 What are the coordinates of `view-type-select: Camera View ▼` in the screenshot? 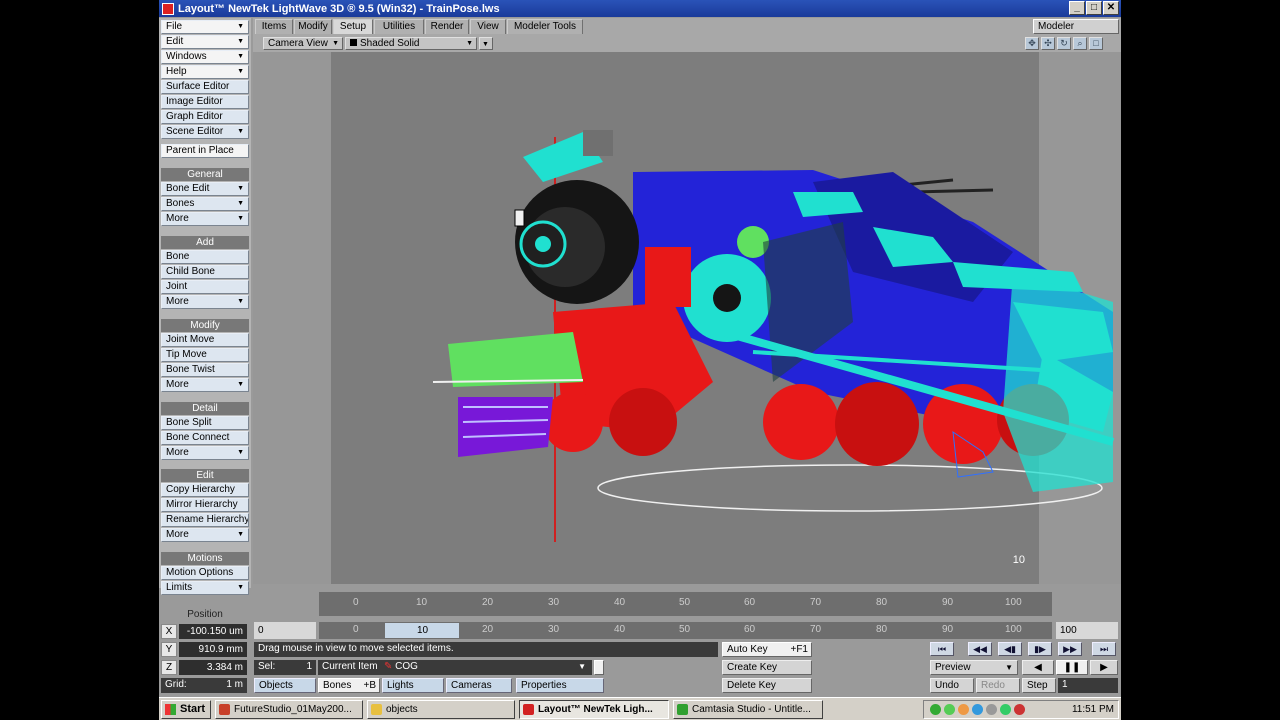 It's located at (303, 43).